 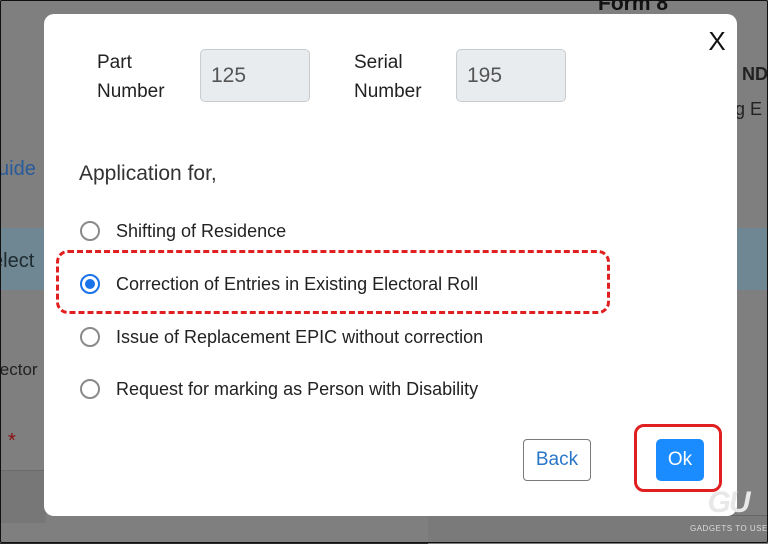 What do you see at coordinates (729, 502) in the screenshot?
I see `watermark-logo: GU` at bounding box center [729, 502].